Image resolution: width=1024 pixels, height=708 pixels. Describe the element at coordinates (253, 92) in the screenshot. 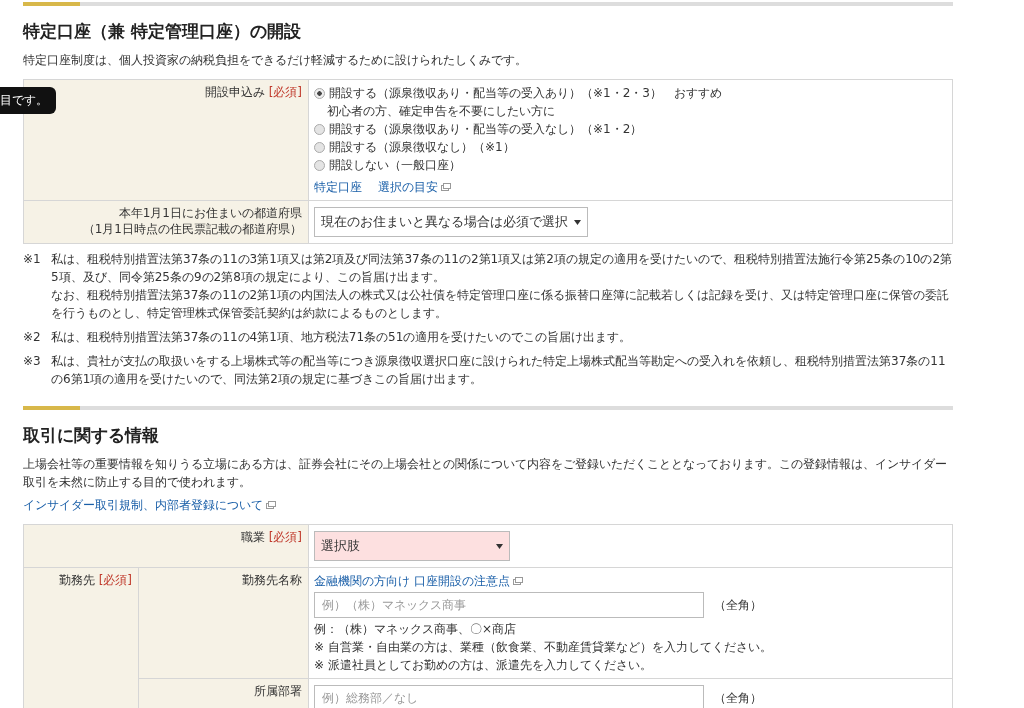

I see `field-label: 開設申込み [必須]` at that location.